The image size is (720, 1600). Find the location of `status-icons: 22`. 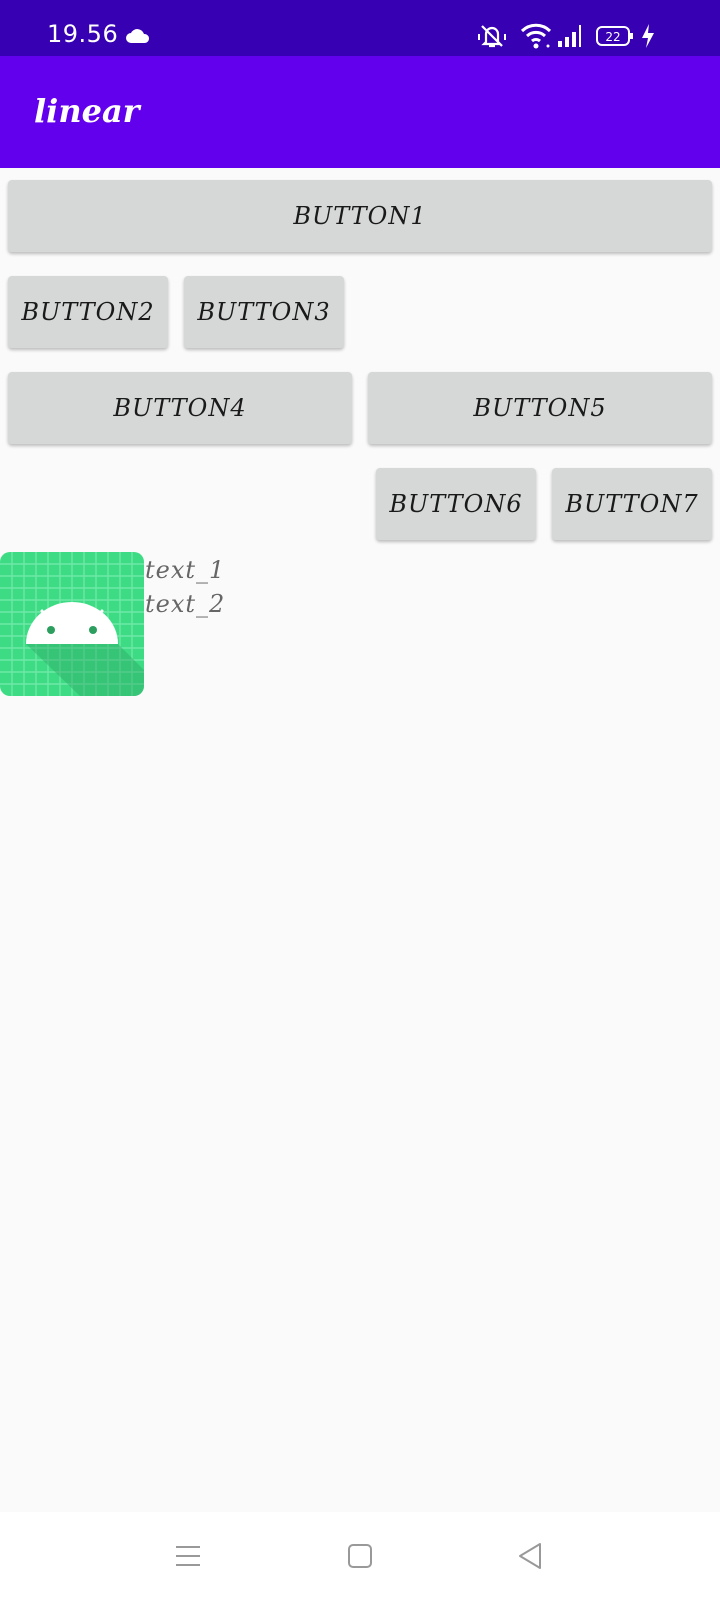

status-icons: 22 is located at coordinates (576, 36).